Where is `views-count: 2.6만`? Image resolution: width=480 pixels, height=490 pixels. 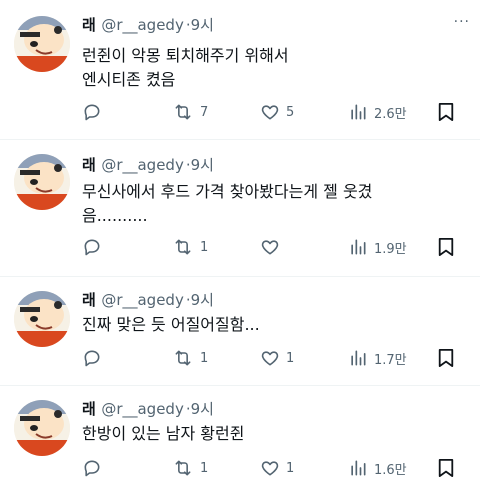 views-count: 2.6만 is located at coordinates (390, 114).